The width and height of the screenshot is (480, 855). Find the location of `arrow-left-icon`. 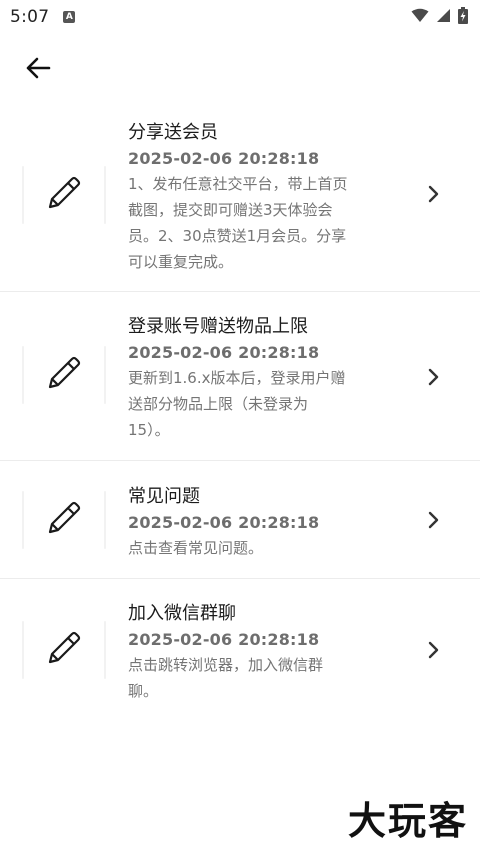

arrow-left-icon is located at coordinates (38, 70).